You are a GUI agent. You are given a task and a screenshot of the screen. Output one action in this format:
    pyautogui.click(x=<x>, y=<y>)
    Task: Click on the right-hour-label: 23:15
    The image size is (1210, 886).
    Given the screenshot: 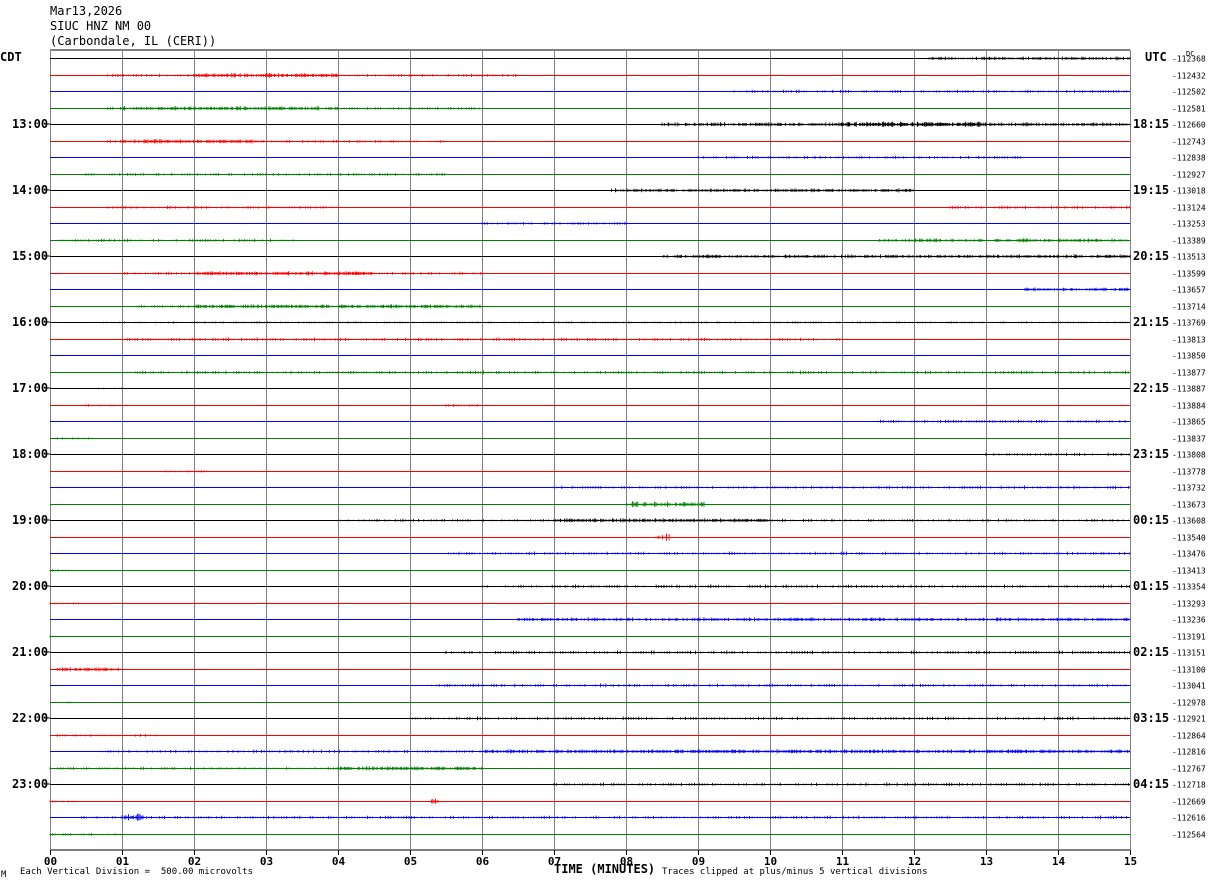 What is the action you would take?
    pyautogui.click(x=1151, y=454)
    